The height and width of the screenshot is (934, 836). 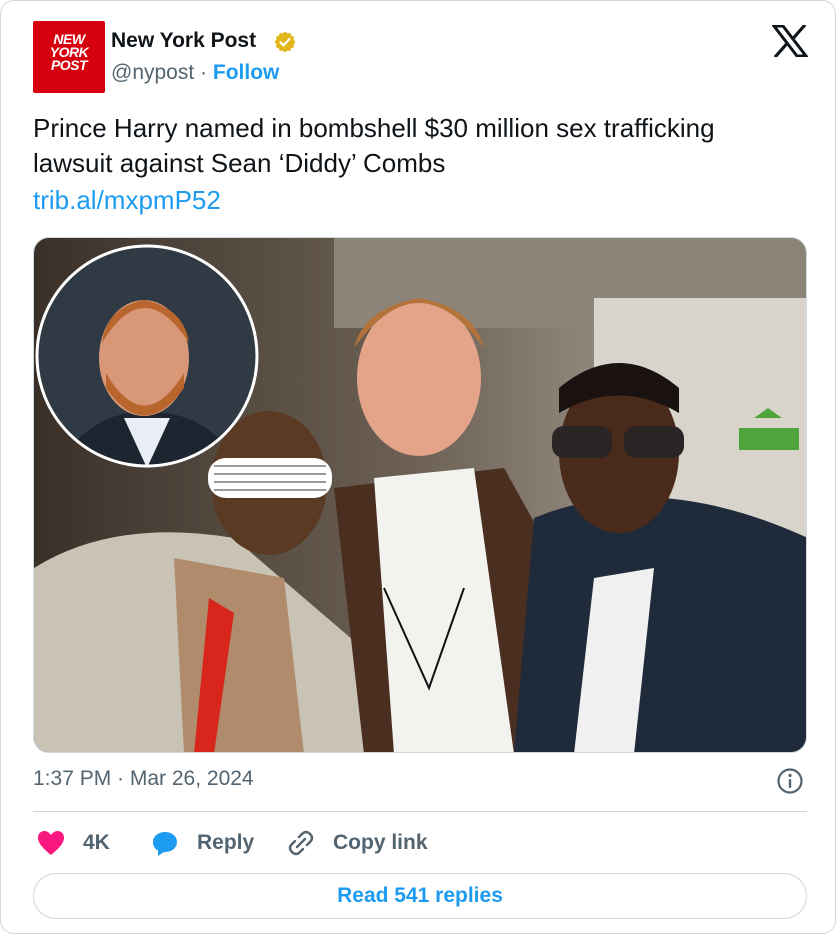 I want to click on info-icon, so click(x=790, y=781).